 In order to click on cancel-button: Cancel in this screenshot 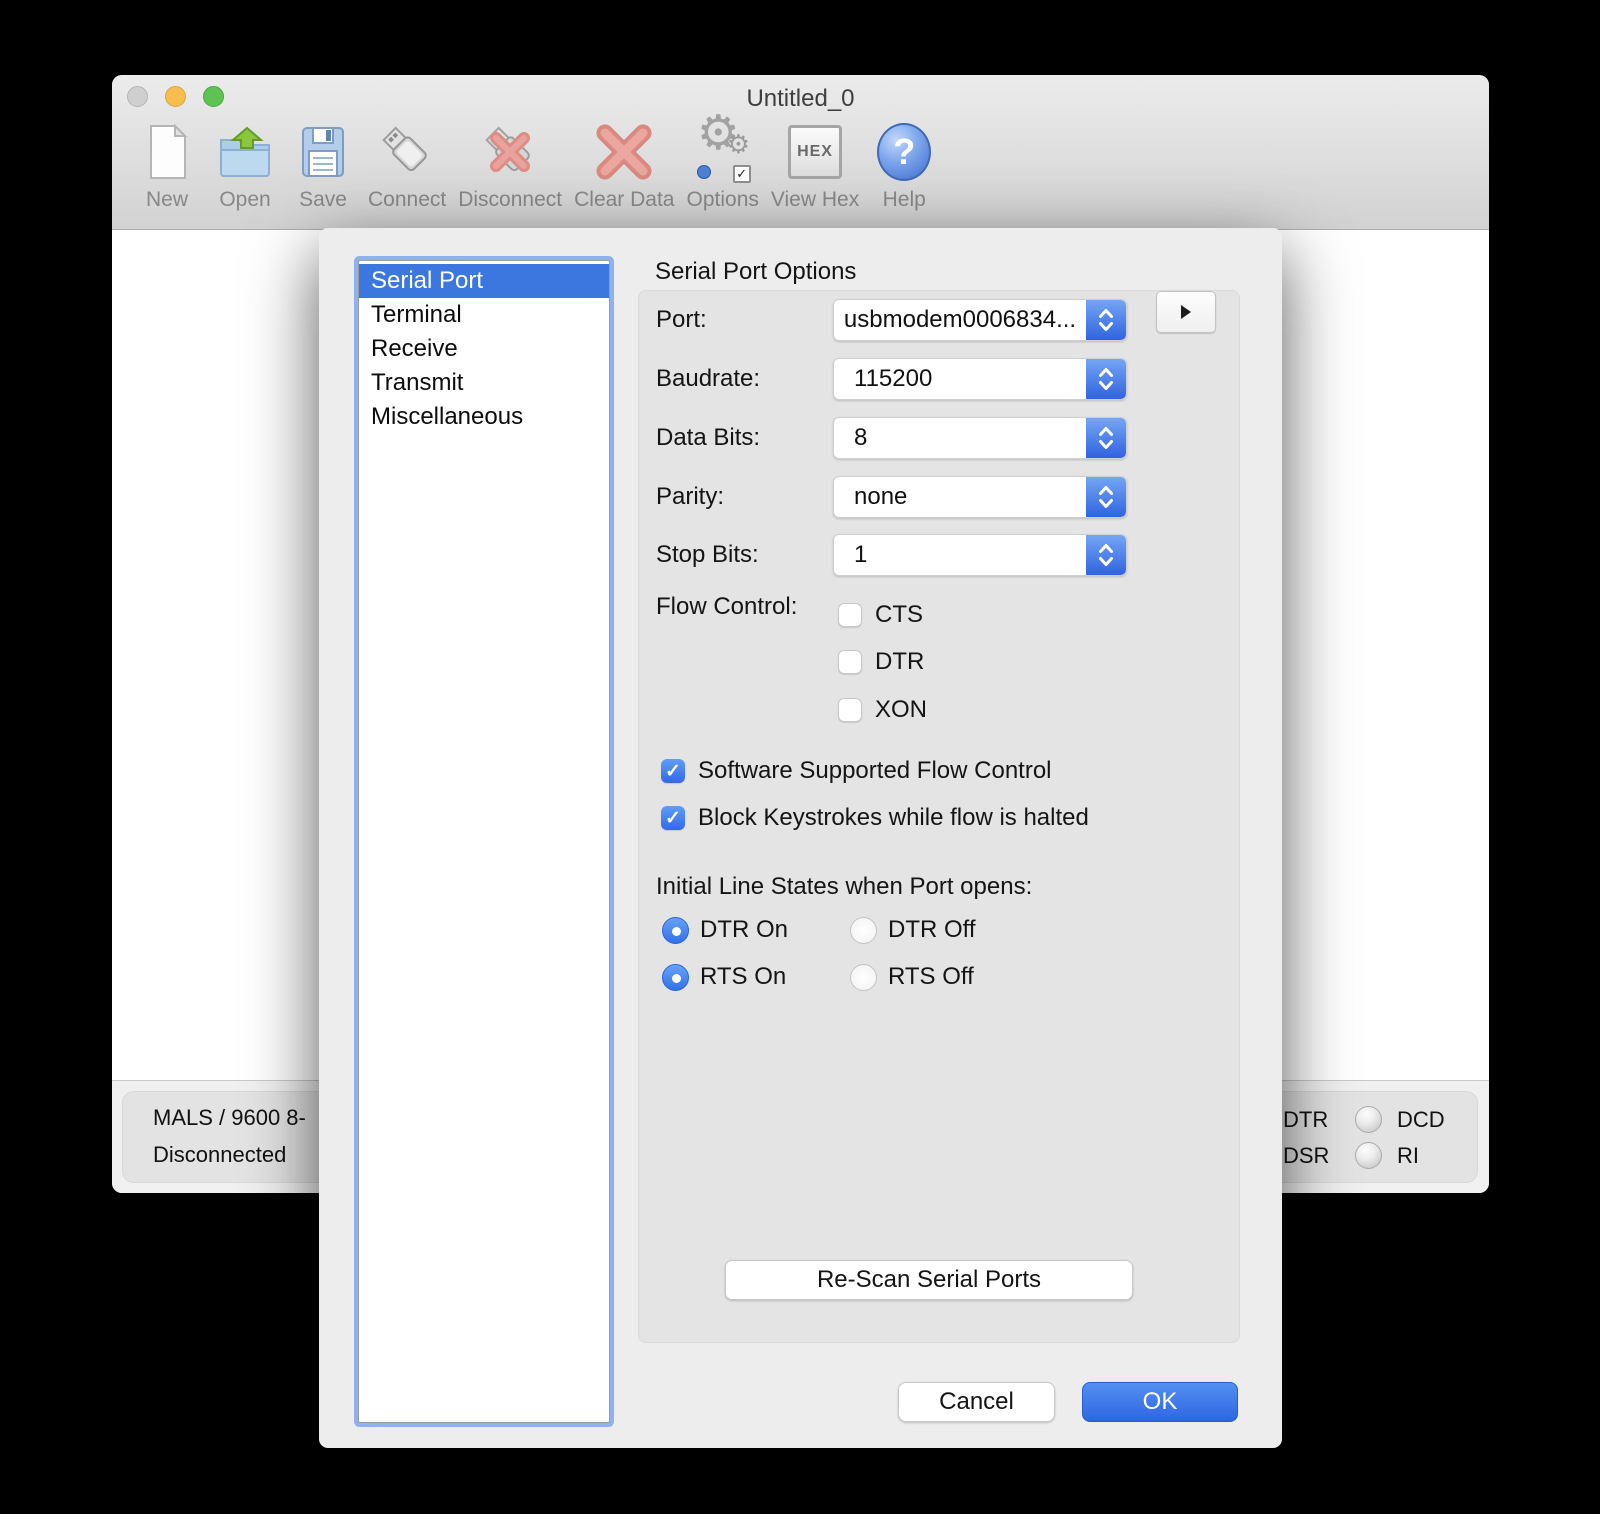, I will do `click(976, 1402)`.